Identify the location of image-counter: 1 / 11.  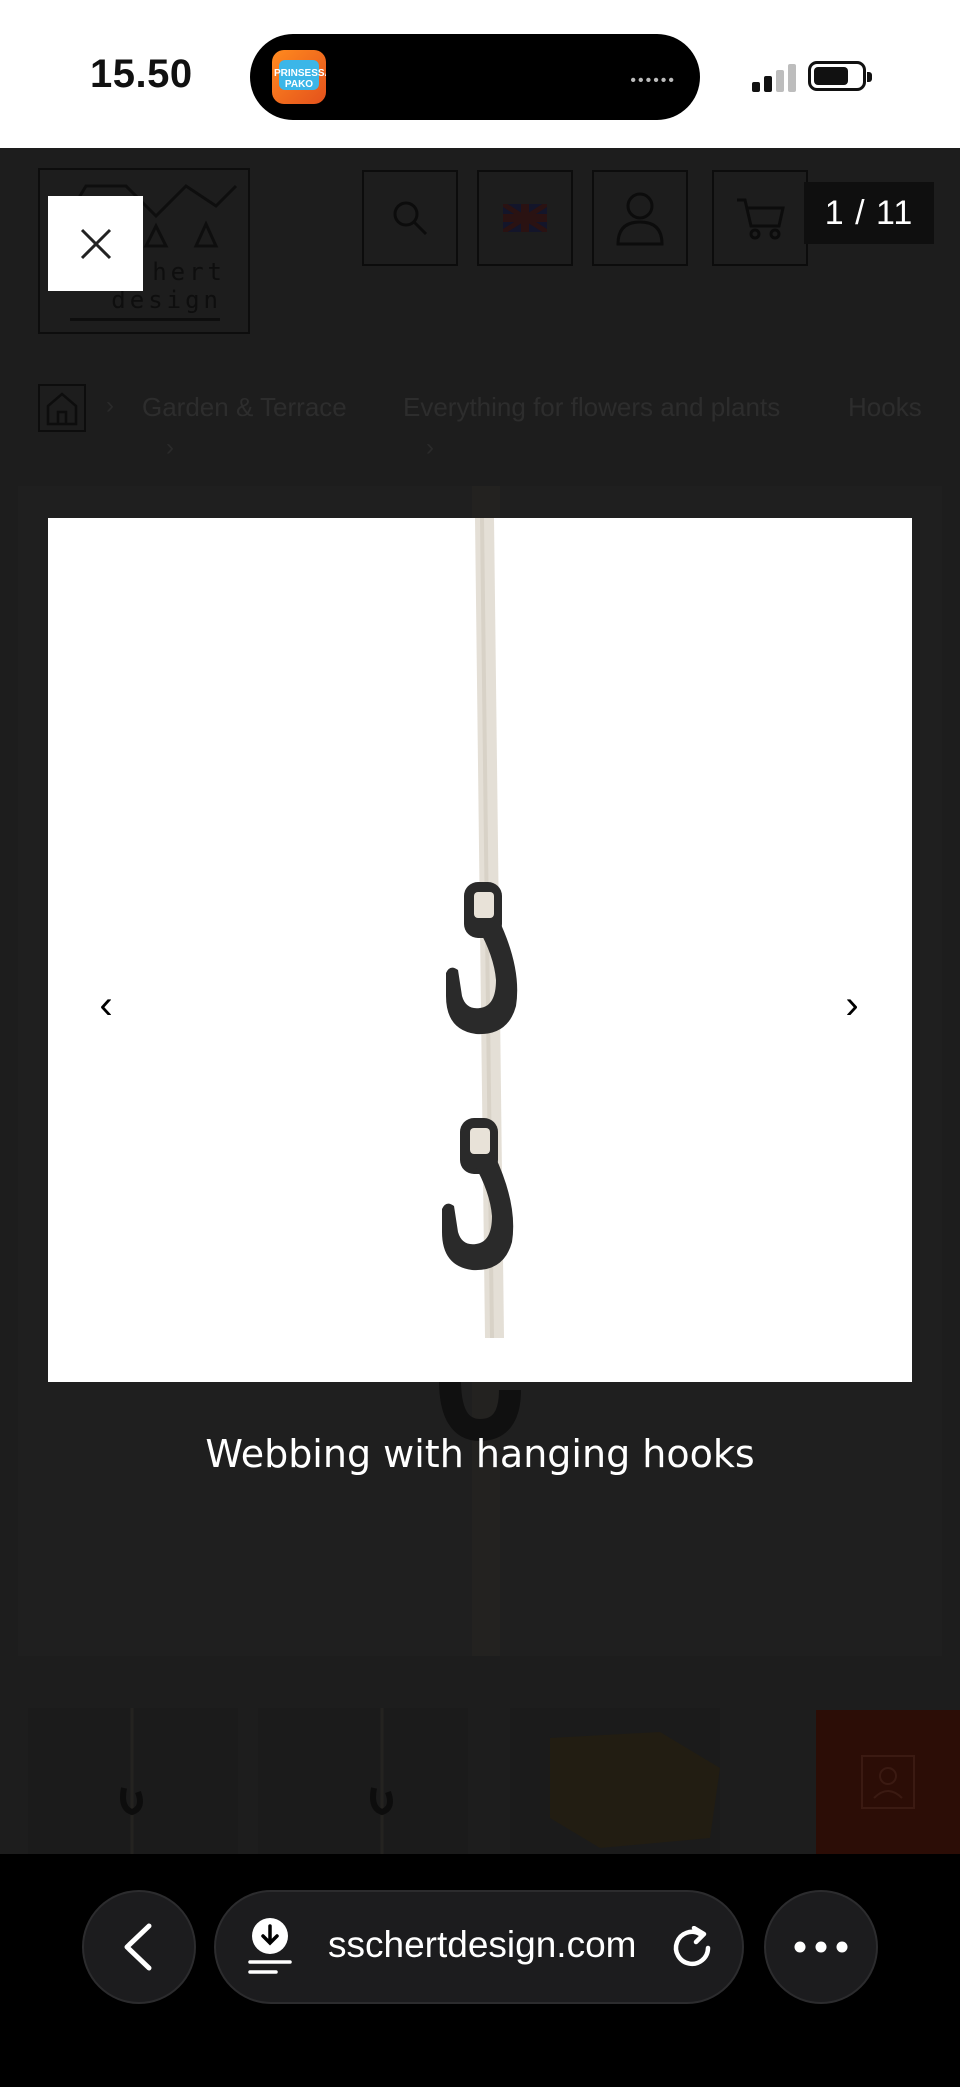
(869, 213).